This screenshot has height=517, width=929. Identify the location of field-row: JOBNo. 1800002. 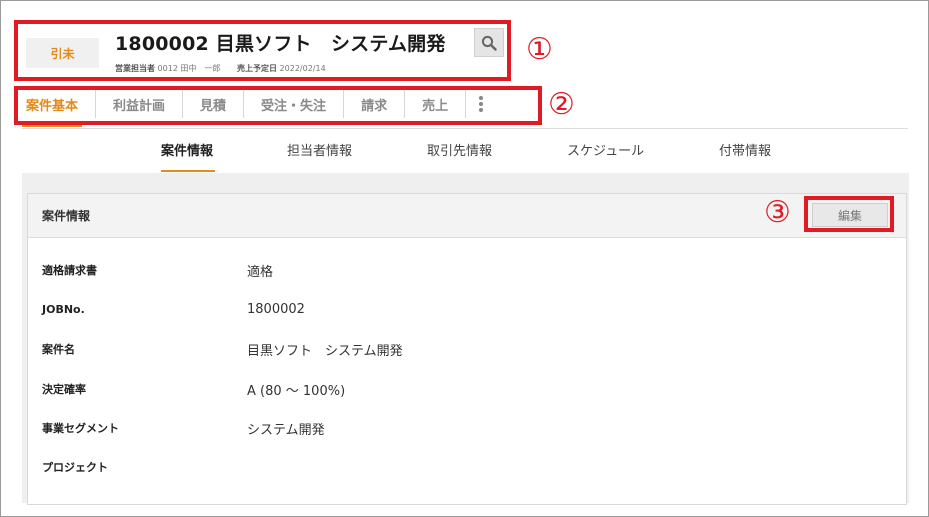
(173, 309).